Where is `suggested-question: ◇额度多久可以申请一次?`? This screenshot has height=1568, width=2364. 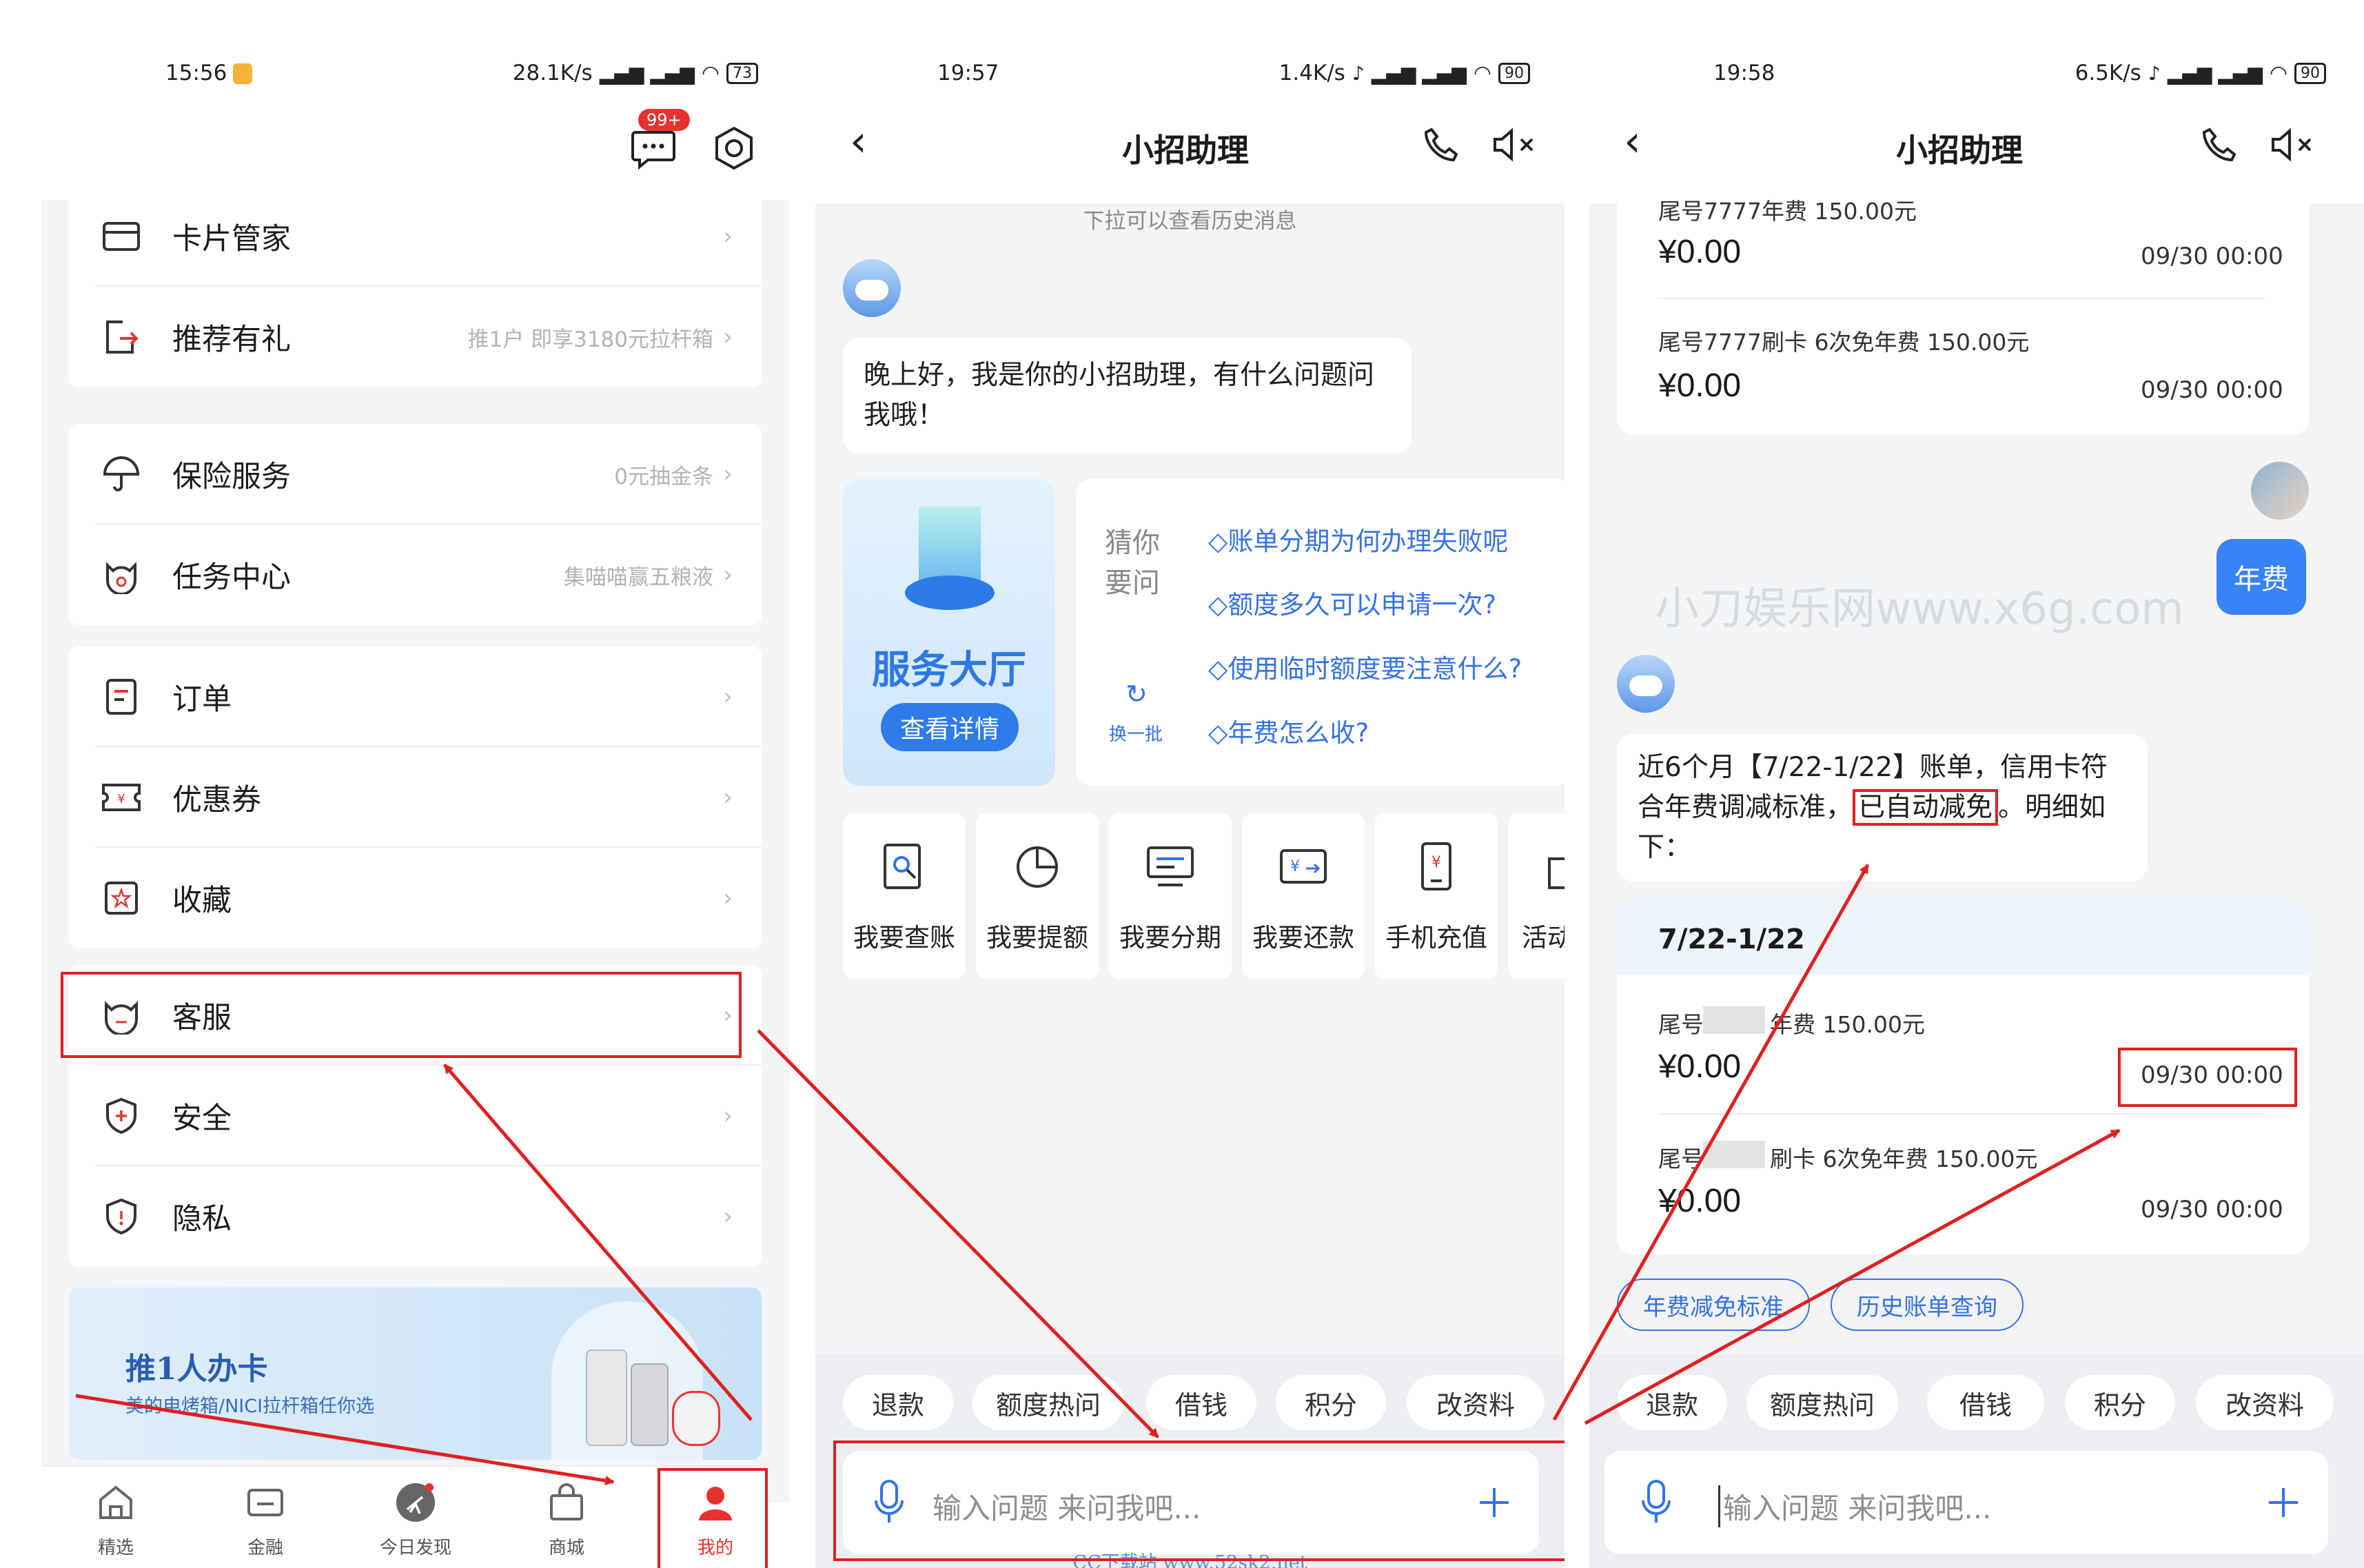 suggested-question: ◇额度多久可以申请一次? is located at coordinates (1352, 602).